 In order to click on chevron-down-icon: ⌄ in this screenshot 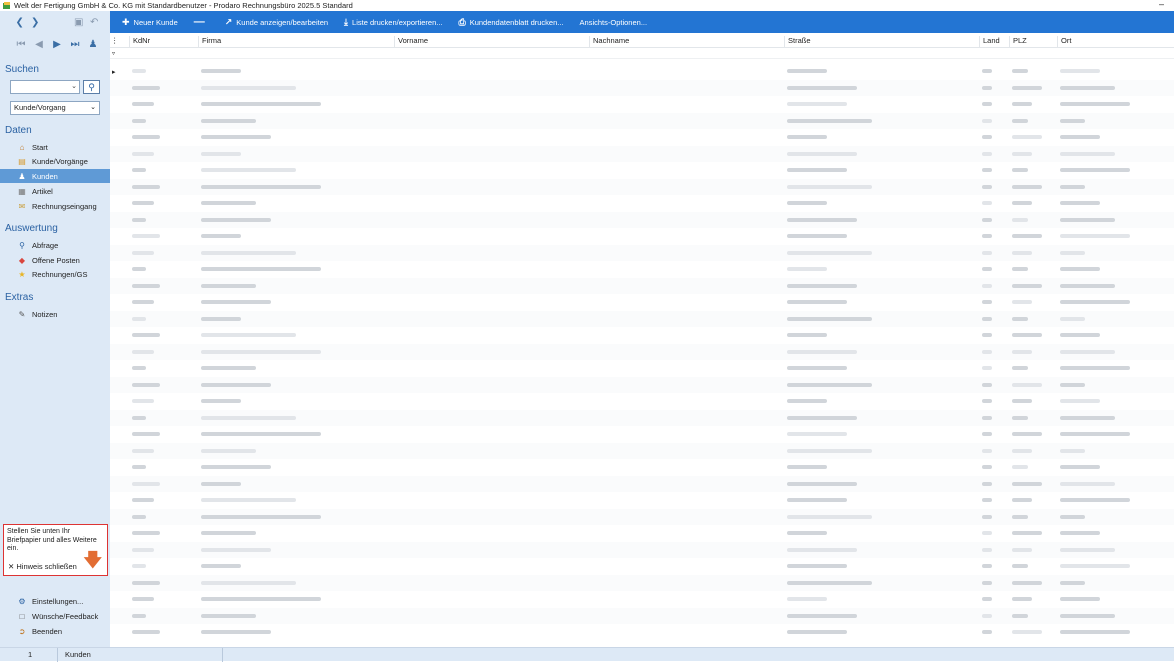, I will do `click(74, 86)`.